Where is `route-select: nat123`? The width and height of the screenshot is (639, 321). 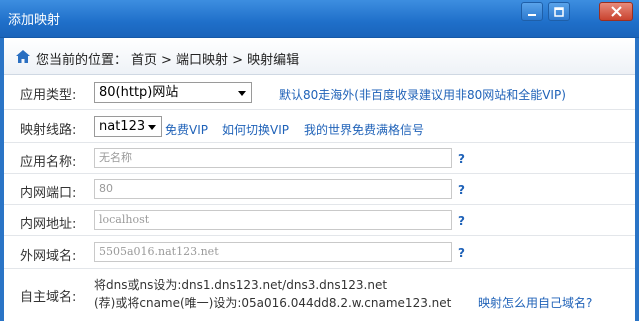
route-select: nat123 is located at coordinates (128, 126).